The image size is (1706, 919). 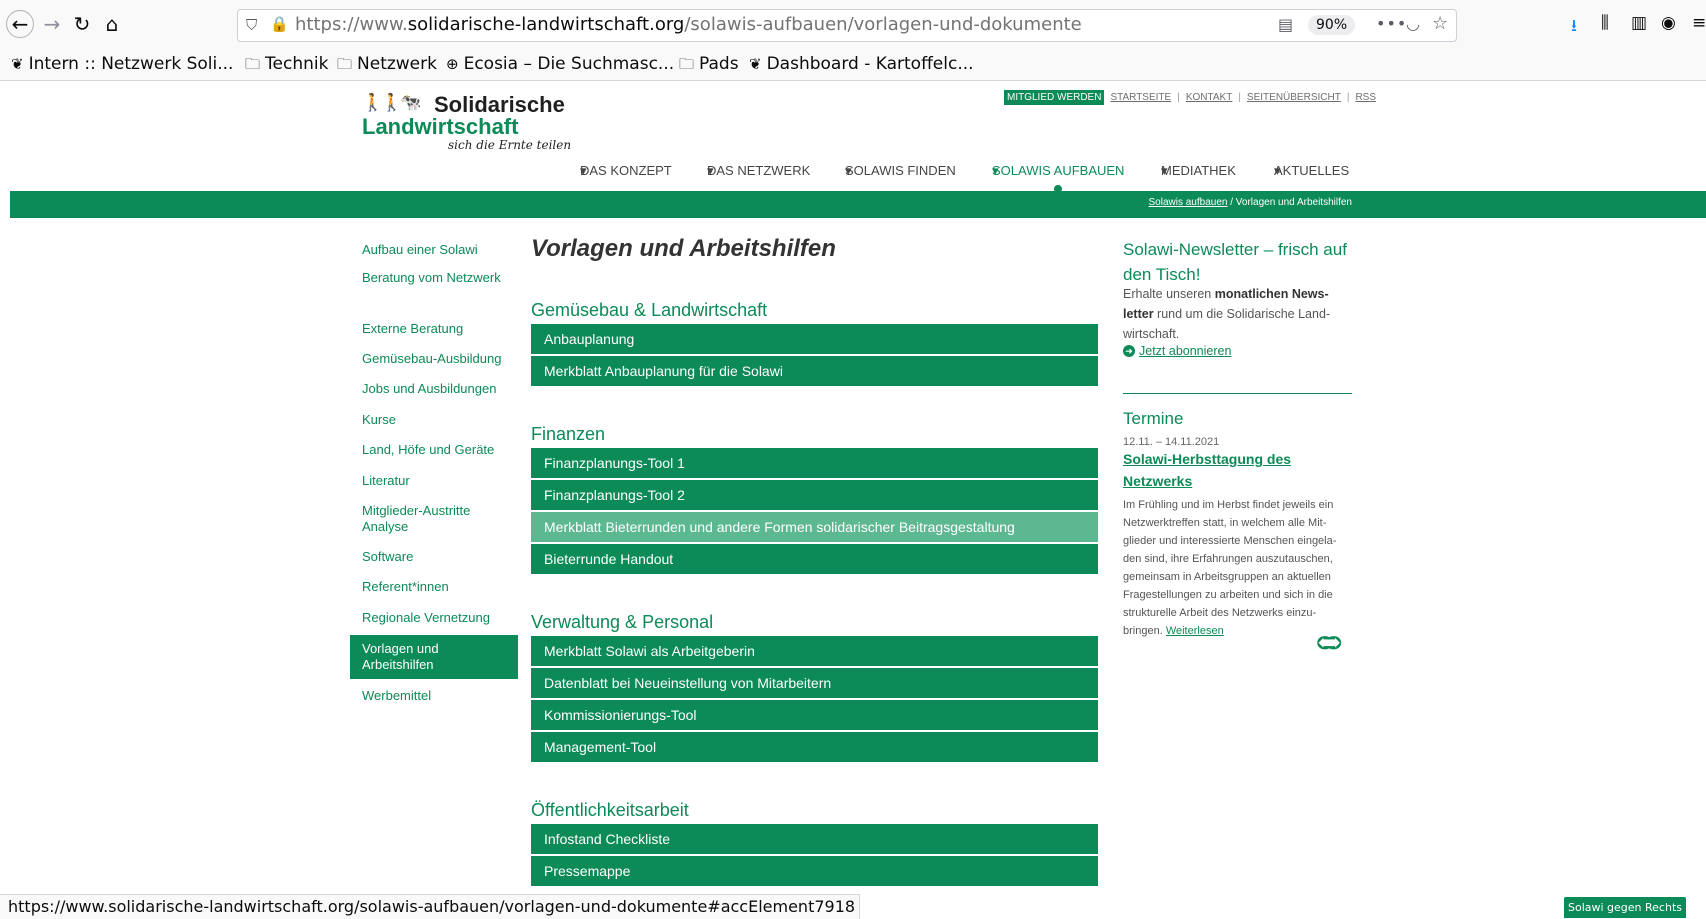 I want to click on subnav-item: Kurse, so click(x=434, y=420).